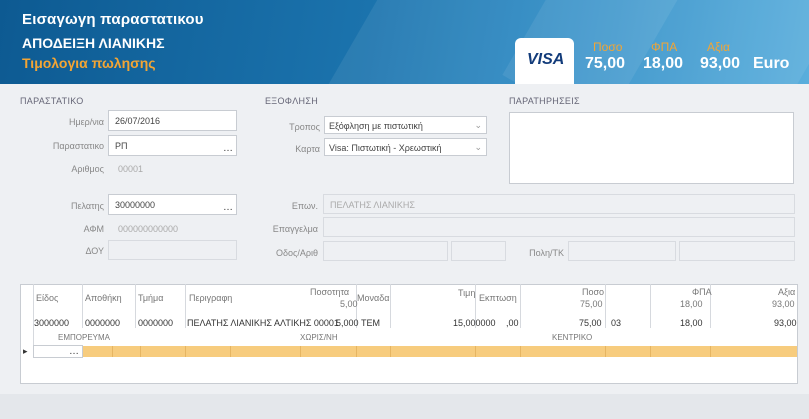  I want to click on row-price: 15,000000, so click(474, 323).